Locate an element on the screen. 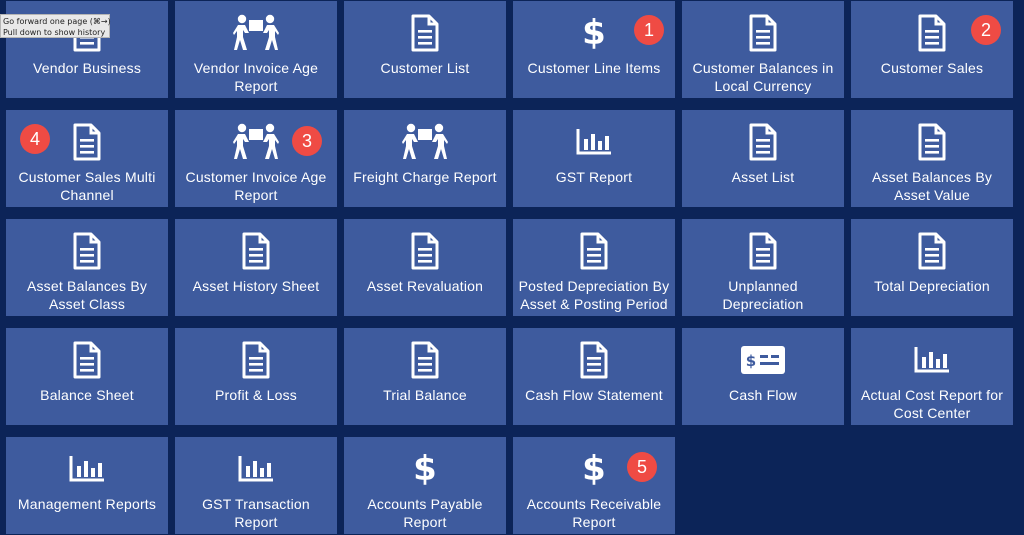 The height and width of the screenshot is (535, 1024). tile-label-line: Profit & Loss is located at coordinates (256, 395).